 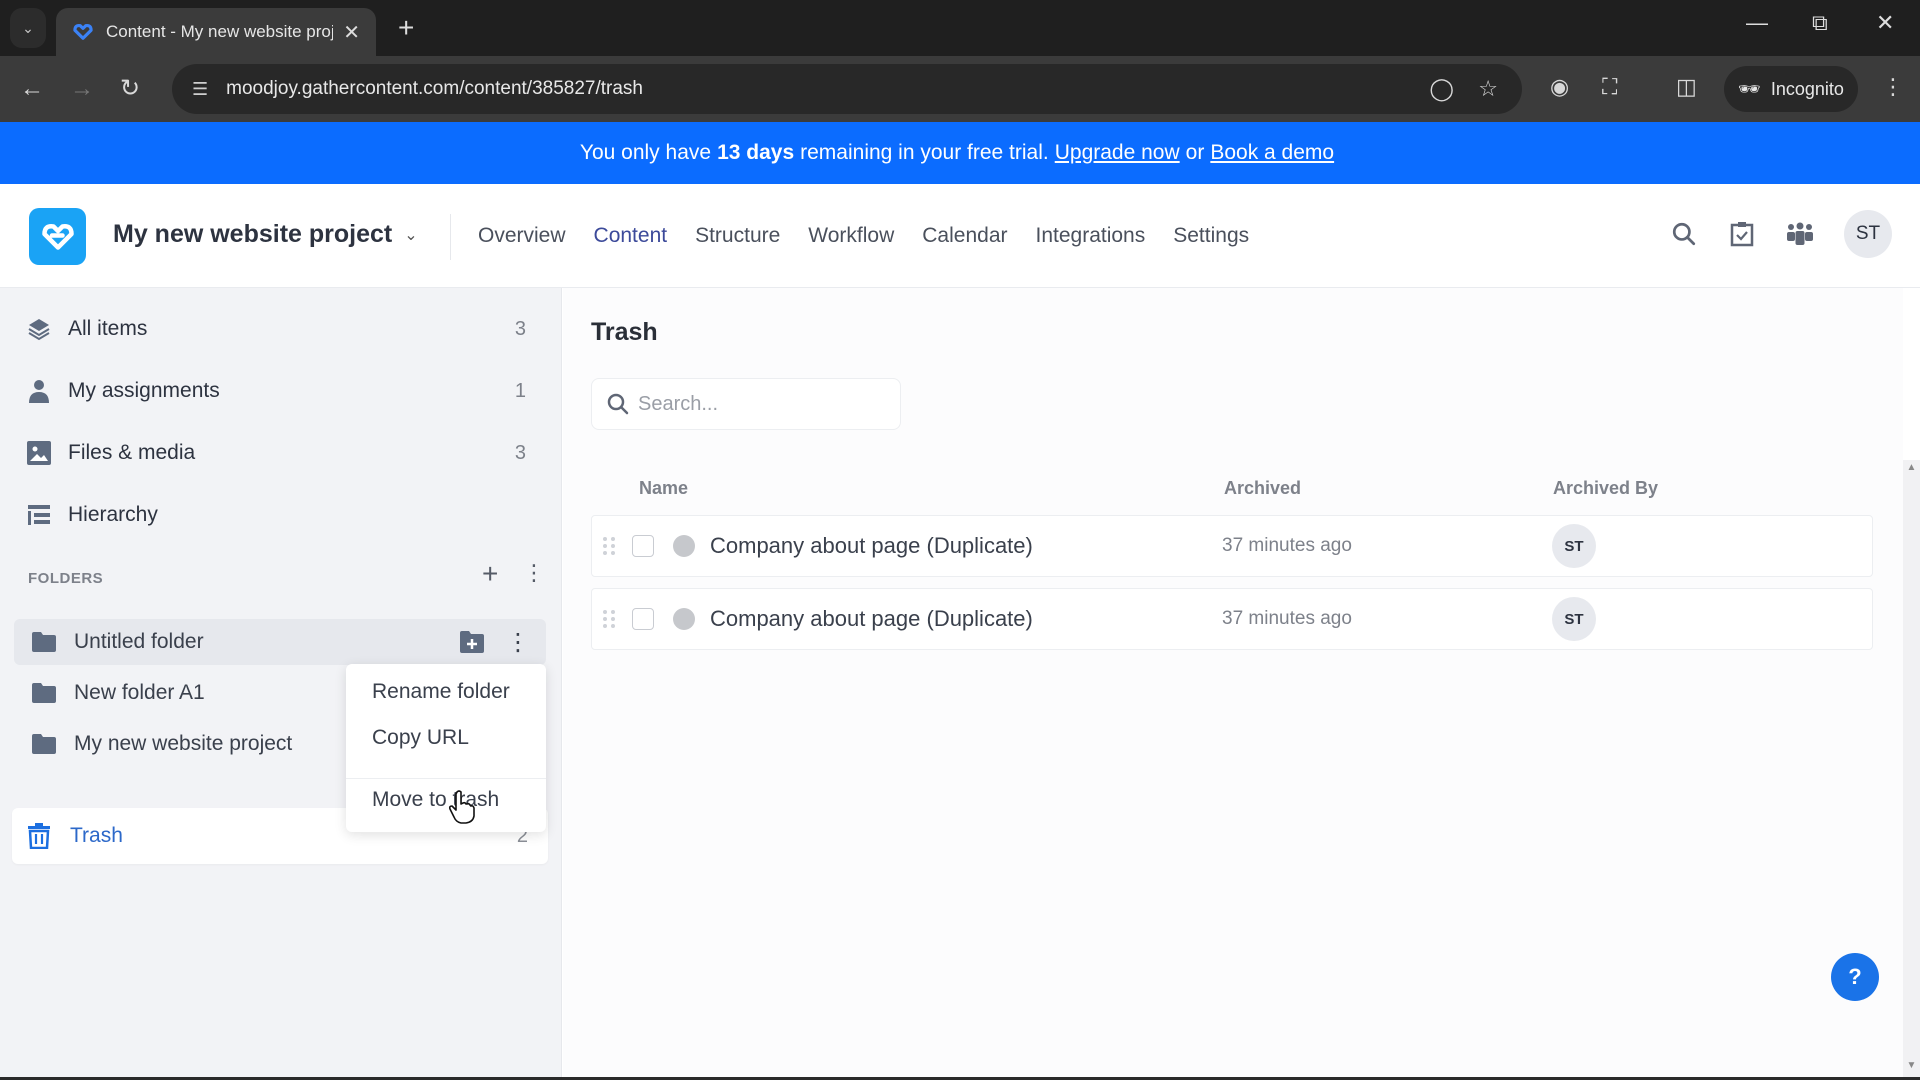 I want to click on vertical-scrollbar, so click(x=1911, y=768).